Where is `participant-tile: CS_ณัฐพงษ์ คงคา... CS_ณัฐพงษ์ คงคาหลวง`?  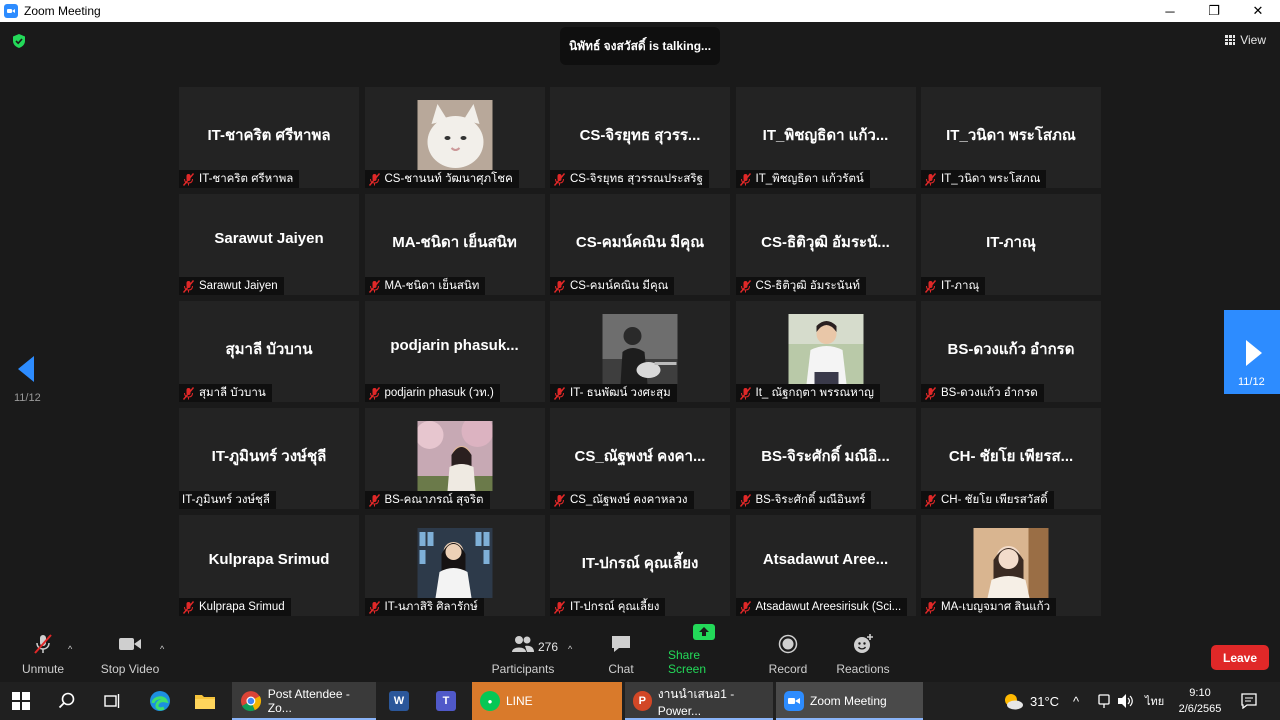
participant-tile: CS_ณัฐพงษ์ คงคา... CS_ณัฐพงษ์ คงคาหลวง is located at coordinates (640, 458).